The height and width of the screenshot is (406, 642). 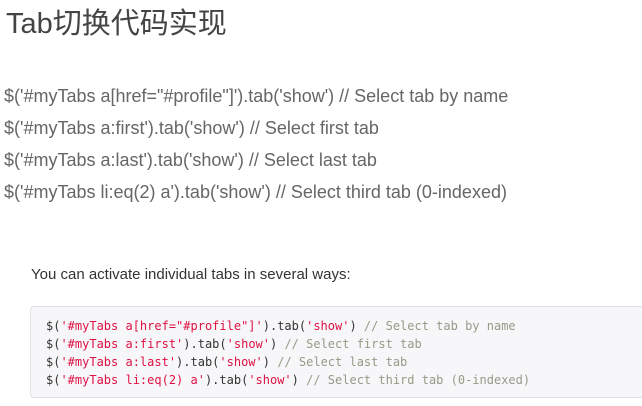 What do you see at coordinates (439, 326) in the screenshot?
I see `code-token-comment: // Select tab by name` at bounding box center [439, 326].